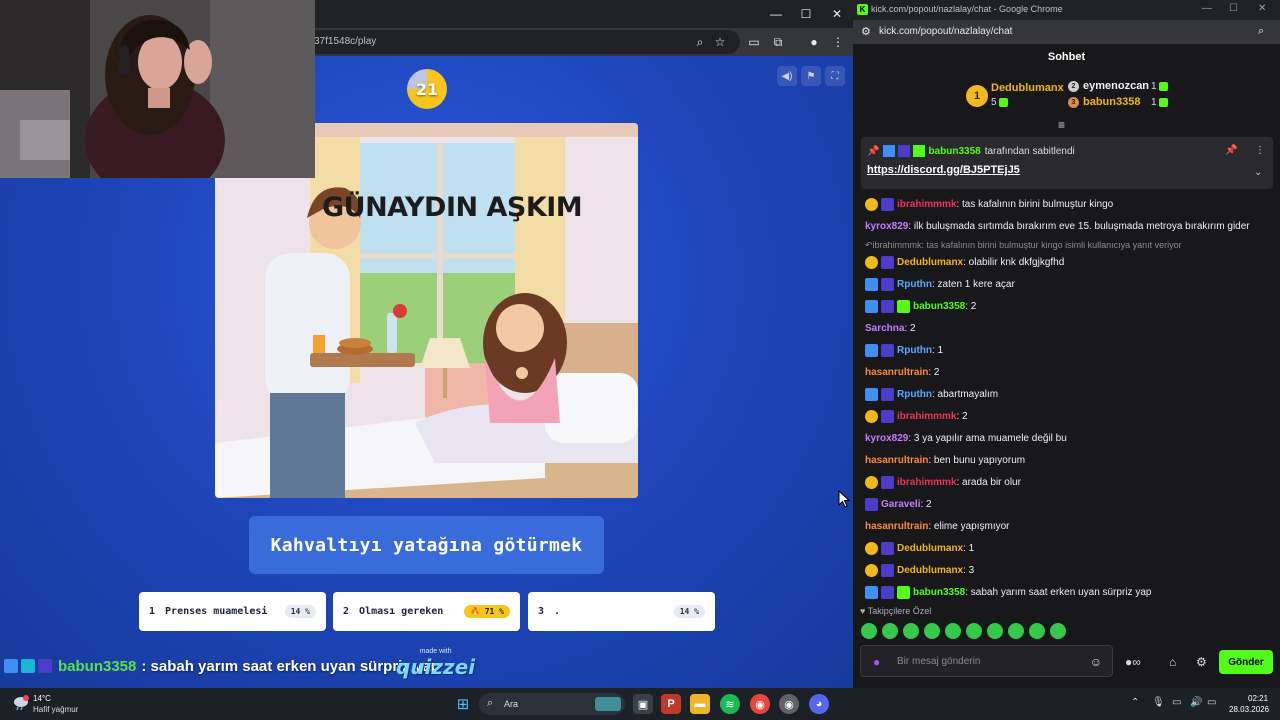  What do you see at coordinates (1246, 662) in the screenshot?
I see `send-button: Gönder` at bounding box center [1246, 662].